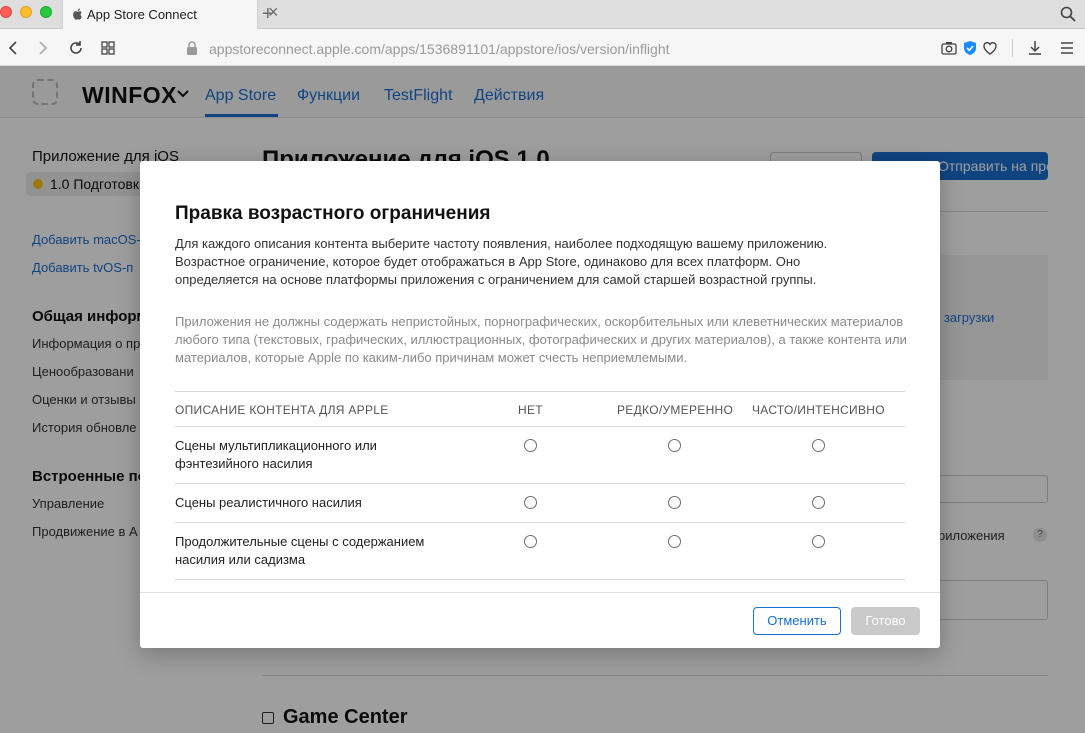 Image resolution: width=1085 pixels, height=733 pixels. Describe the element at coordinates (1035, 48) in the screenshot. I see `download-icon` at that location.